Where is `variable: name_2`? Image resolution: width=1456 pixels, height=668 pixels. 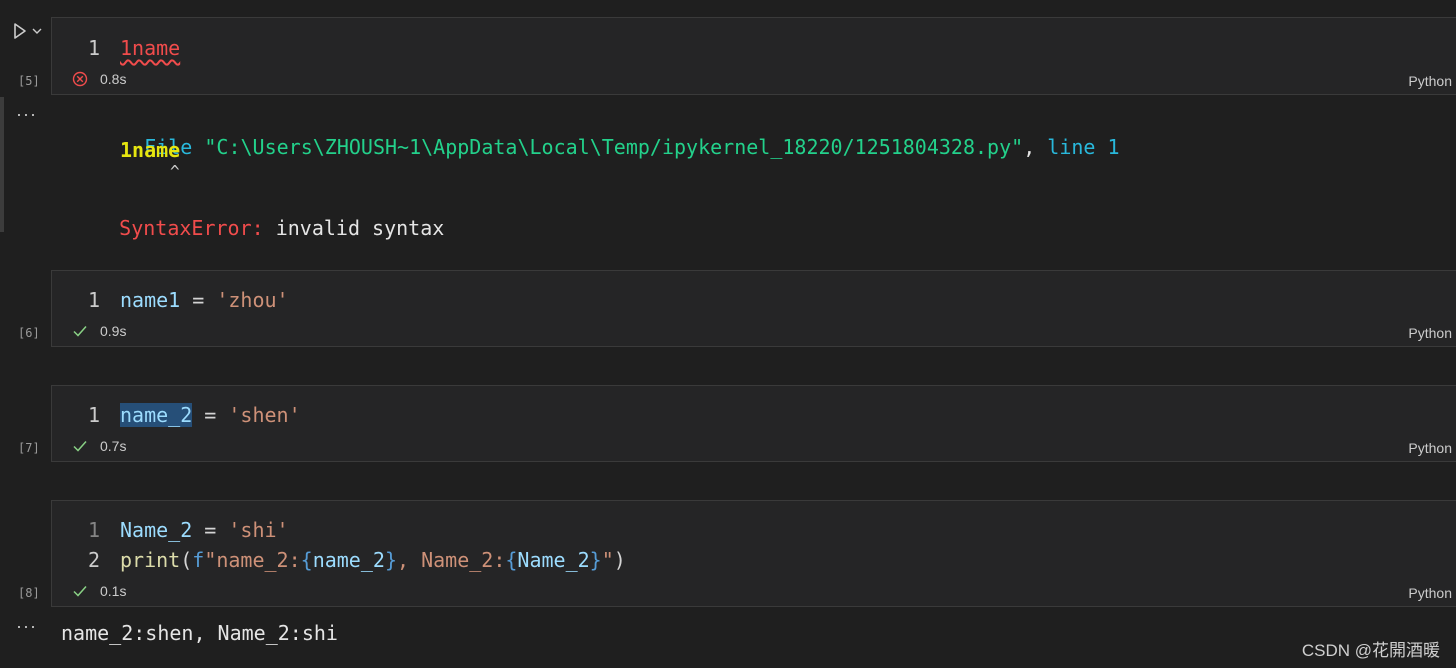 variable: name_2 is located at coordinates (348, 560).